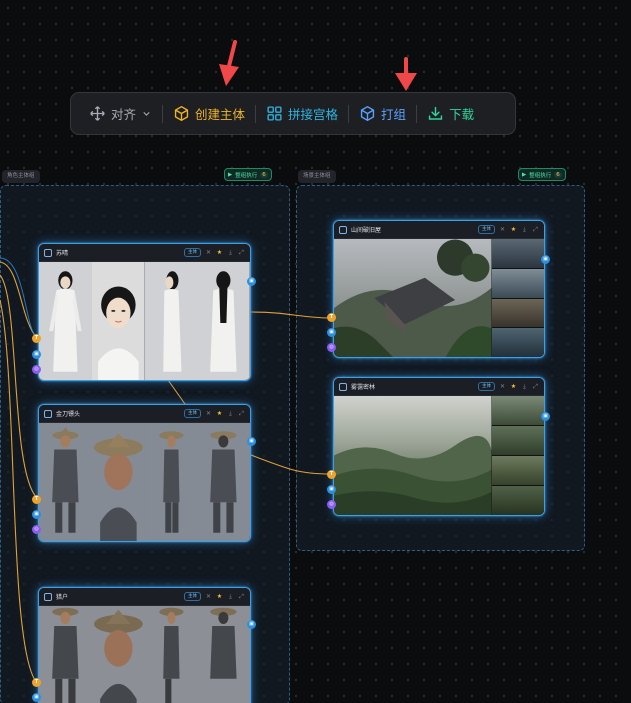 Image resolution: width=631 pixels, height=703 pixels. Describe the element at coordinates (97, 113) in the screenshot. I see `move-icon` at that location.